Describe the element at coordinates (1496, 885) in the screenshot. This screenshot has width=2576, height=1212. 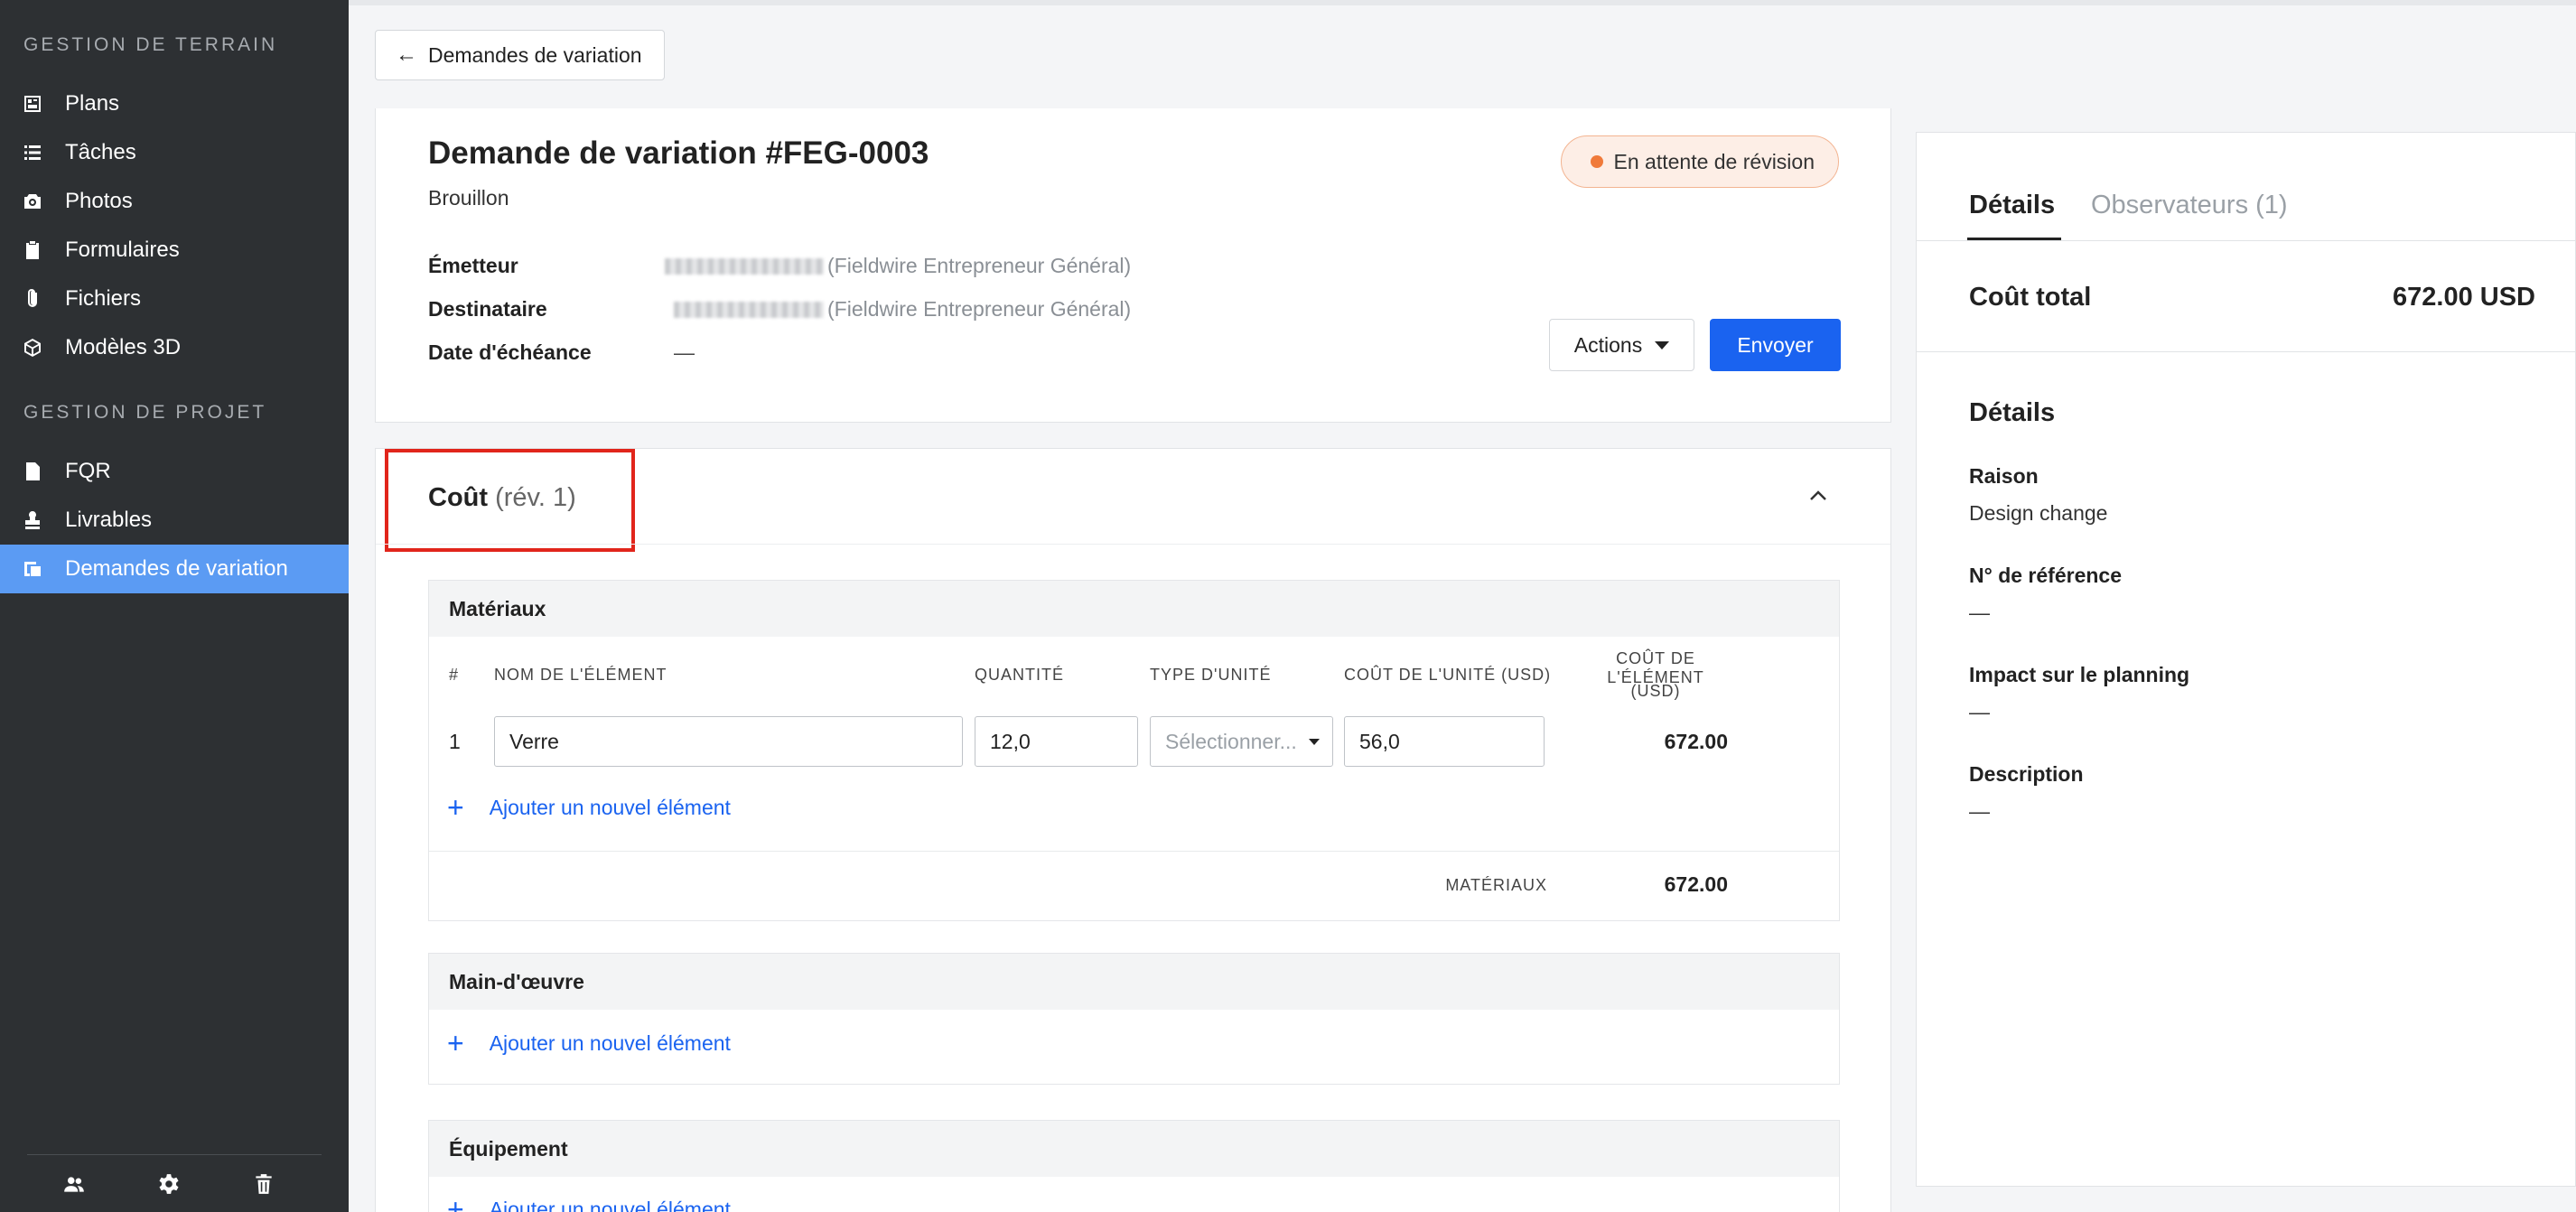
I see `materials-subtotal-label: MATÉRIAUX` at that location.